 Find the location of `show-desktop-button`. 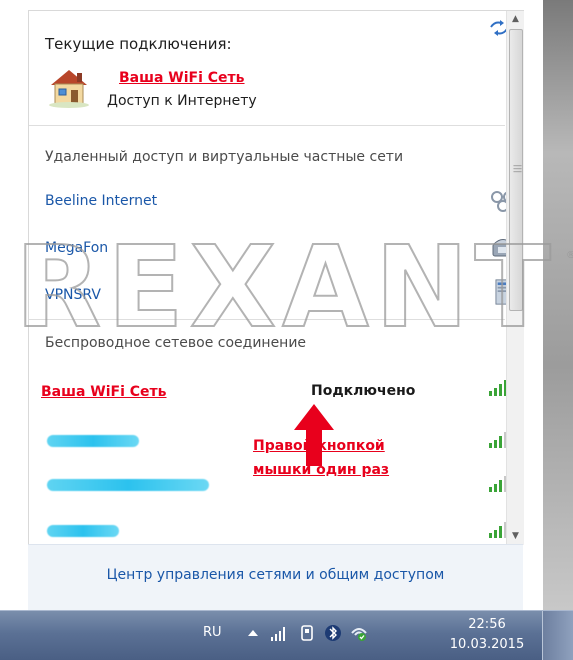

show-desktop-button is located at coordinates (557, 635).